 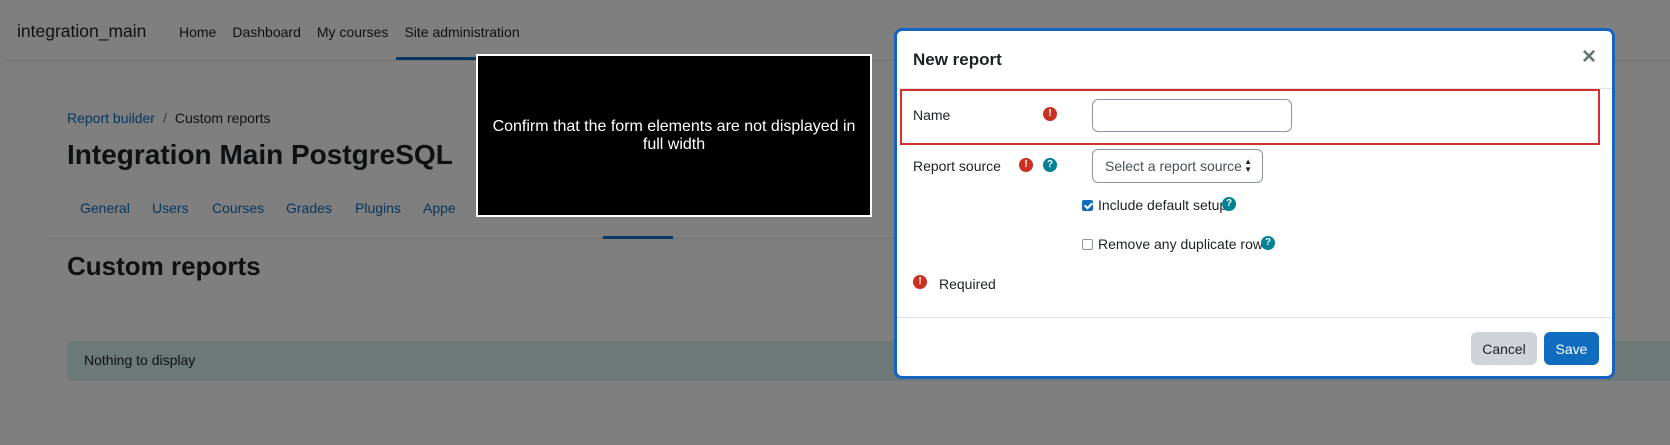 I want to click on modal-header: New report ×, so click(x=1254, y=60).